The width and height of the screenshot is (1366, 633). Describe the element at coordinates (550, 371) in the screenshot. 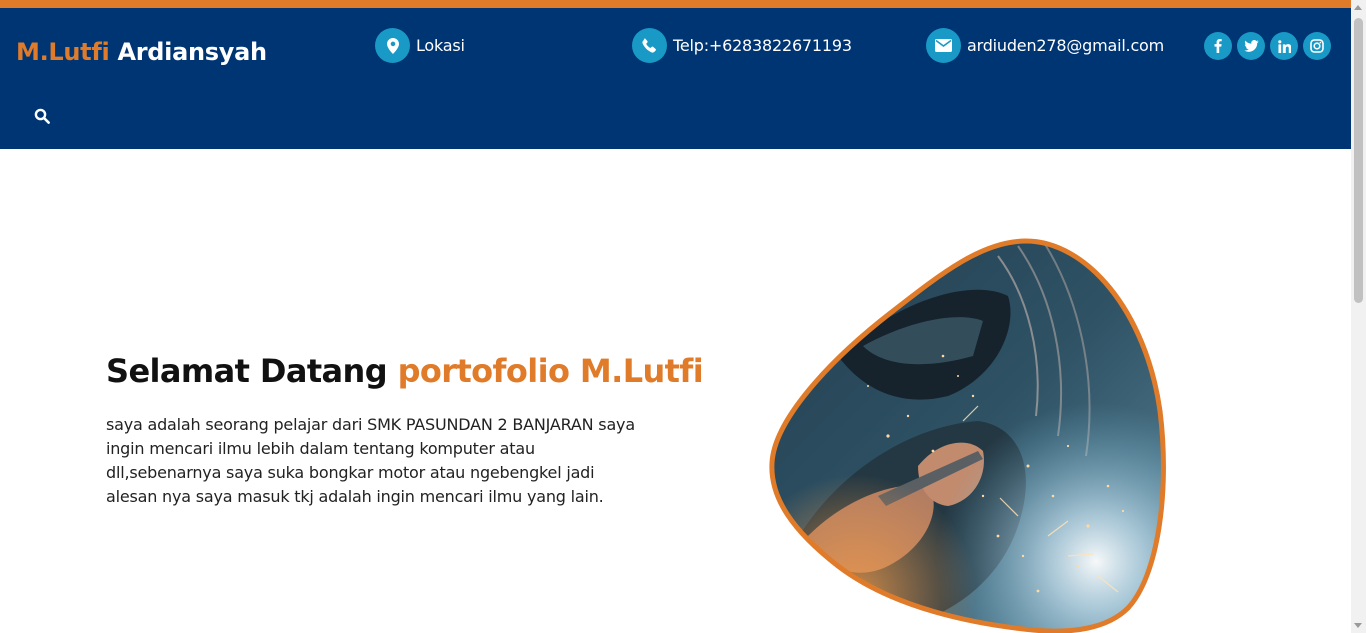

I see `hero-title-accent: portofolio M.Lutfi` at that location.